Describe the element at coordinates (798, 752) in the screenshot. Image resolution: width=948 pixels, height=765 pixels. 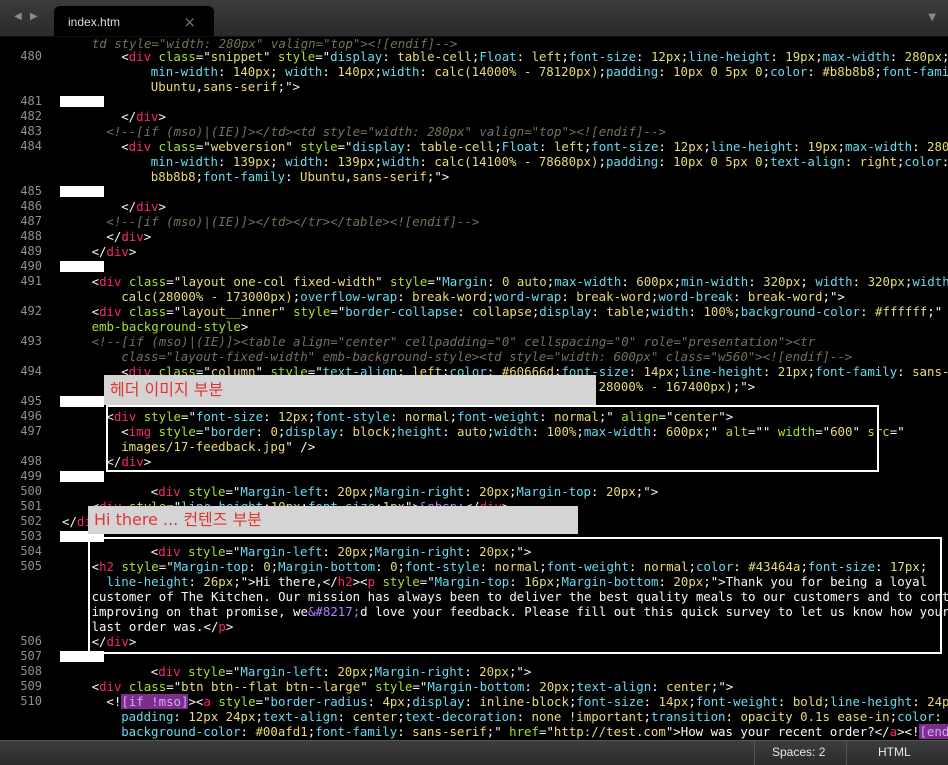
I see `indentation-setting: Spaces: 2` at that location.